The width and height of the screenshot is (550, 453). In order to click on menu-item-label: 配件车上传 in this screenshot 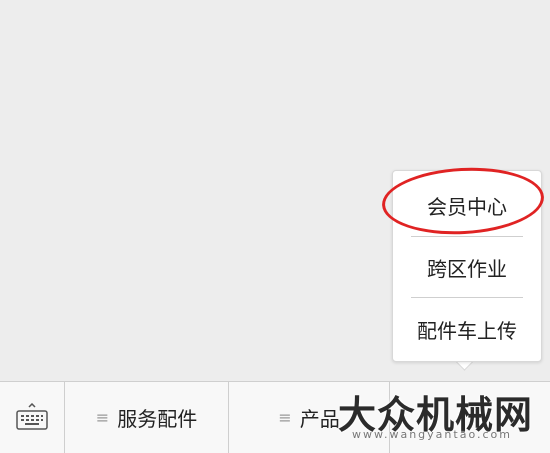, I will do `click(467, 330)`.